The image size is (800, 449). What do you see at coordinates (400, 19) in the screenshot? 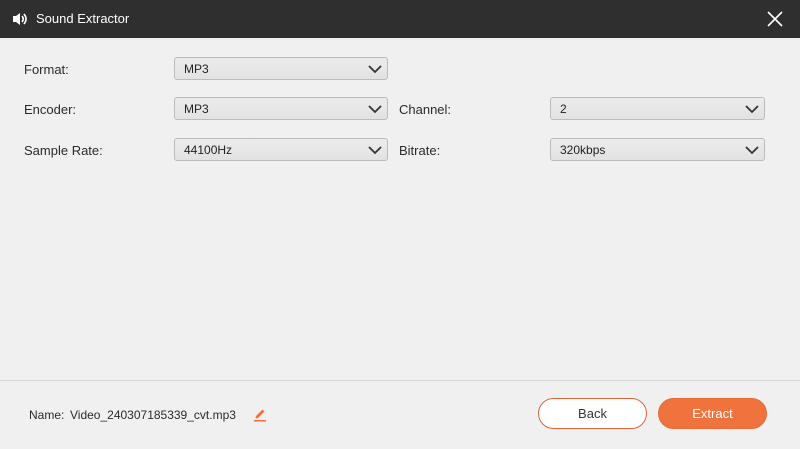
I see `title-bar: Sound Extractor` at bounding box center [400, 19].